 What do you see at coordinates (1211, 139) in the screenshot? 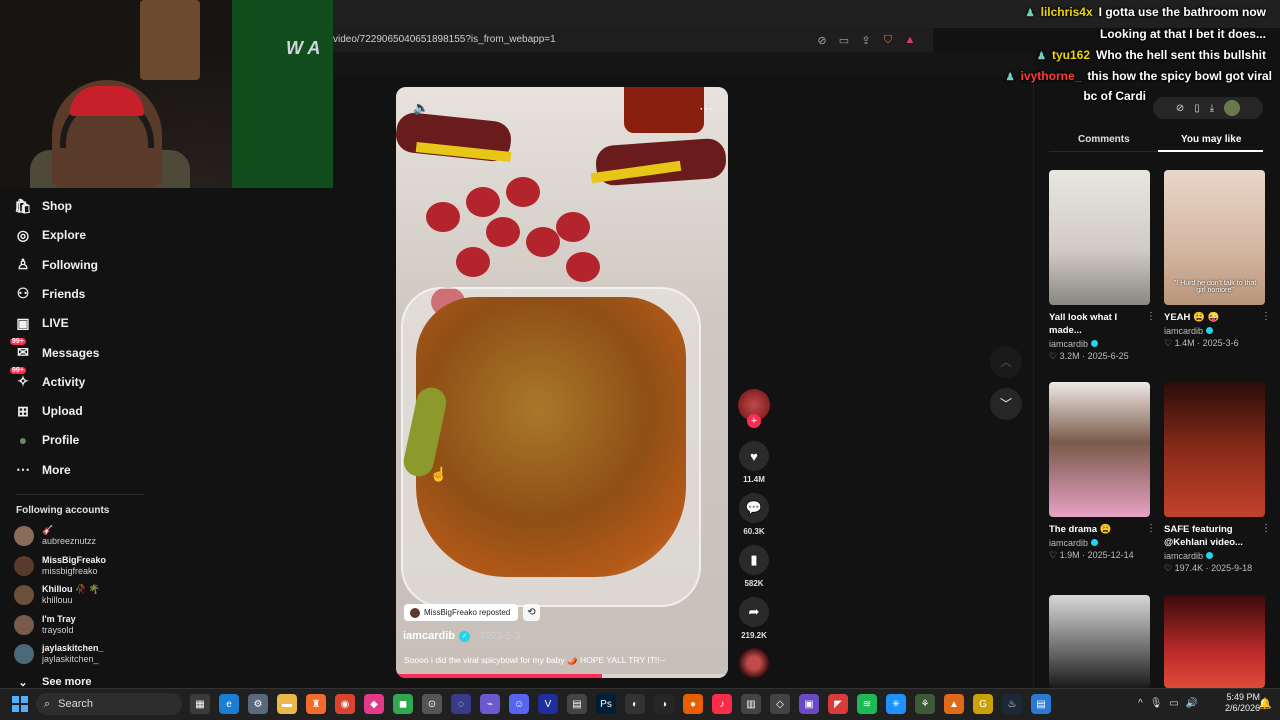
I see `tab-you-may-like: You may like` at bounding box center [1211, 139].